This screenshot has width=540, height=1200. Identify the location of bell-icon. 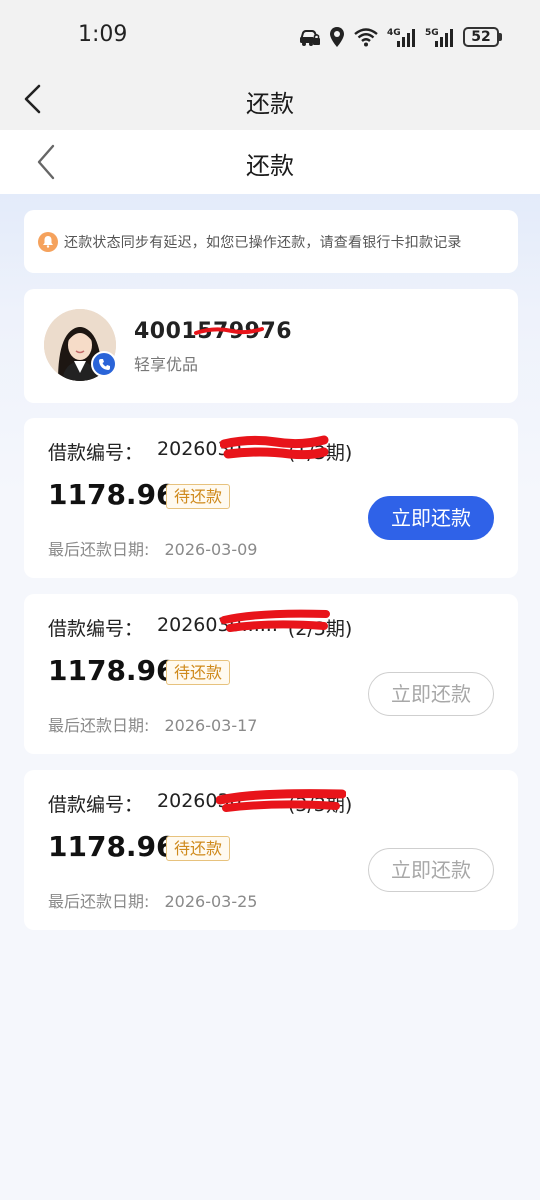
(48, 241).